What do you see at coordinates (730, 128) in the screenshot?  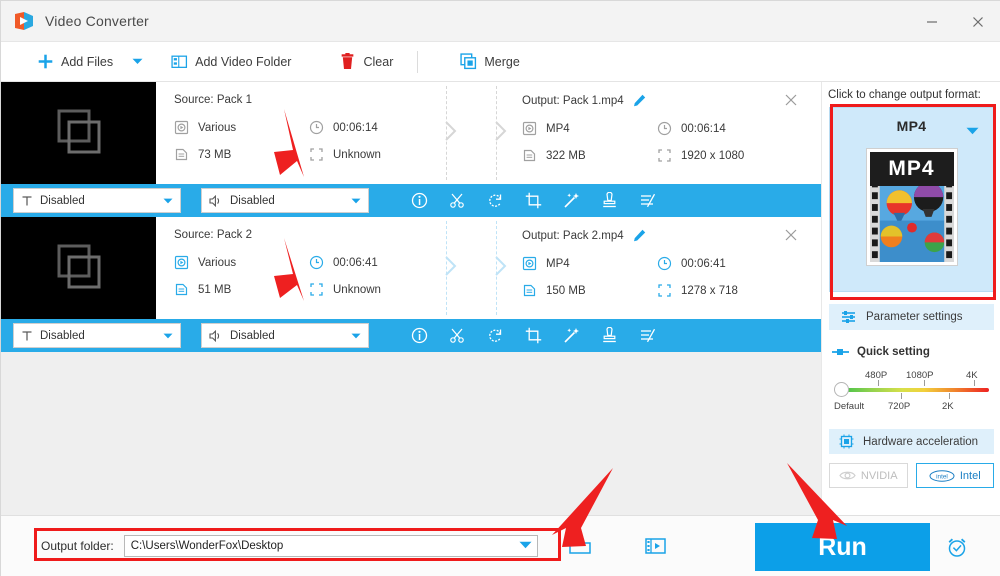 I see `output-duration: 00:06:14` at bounding box center [730, 128].